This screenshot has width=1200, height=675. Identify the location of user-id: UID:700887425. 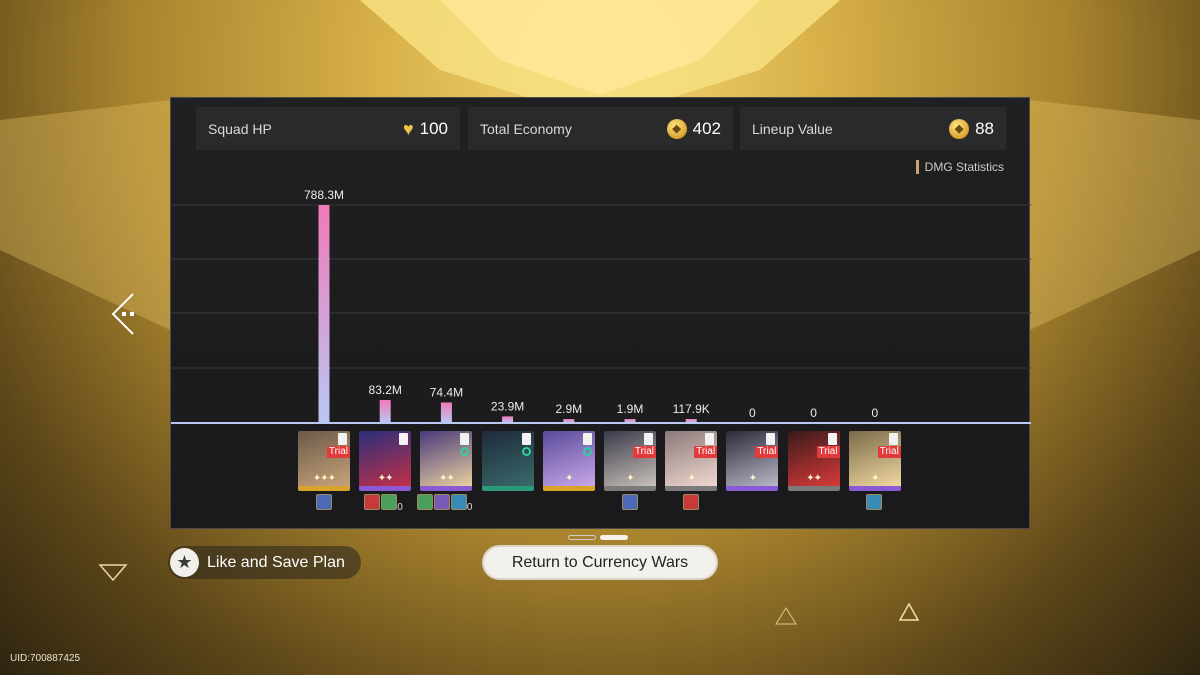
(45, 658).